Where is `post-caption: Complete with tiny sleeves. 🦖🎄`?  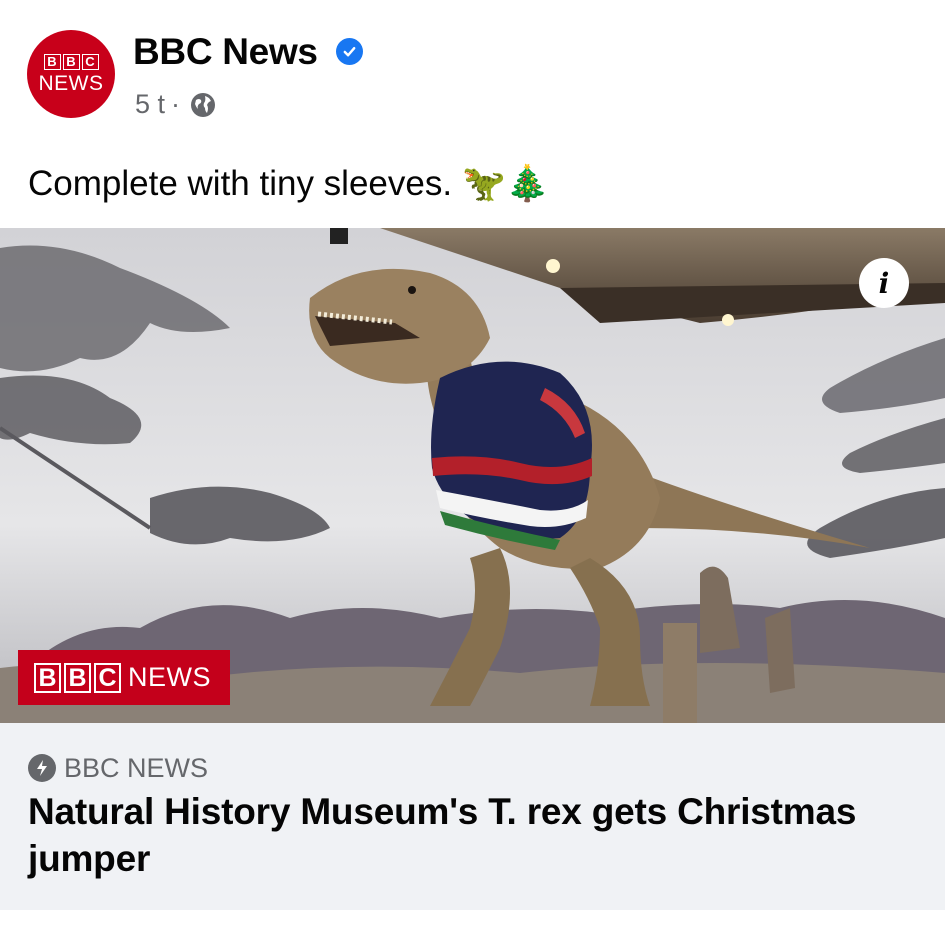
post-caption: Complete with tiny sleeves. 🦖🎄 is located at coordinates (288, 184).